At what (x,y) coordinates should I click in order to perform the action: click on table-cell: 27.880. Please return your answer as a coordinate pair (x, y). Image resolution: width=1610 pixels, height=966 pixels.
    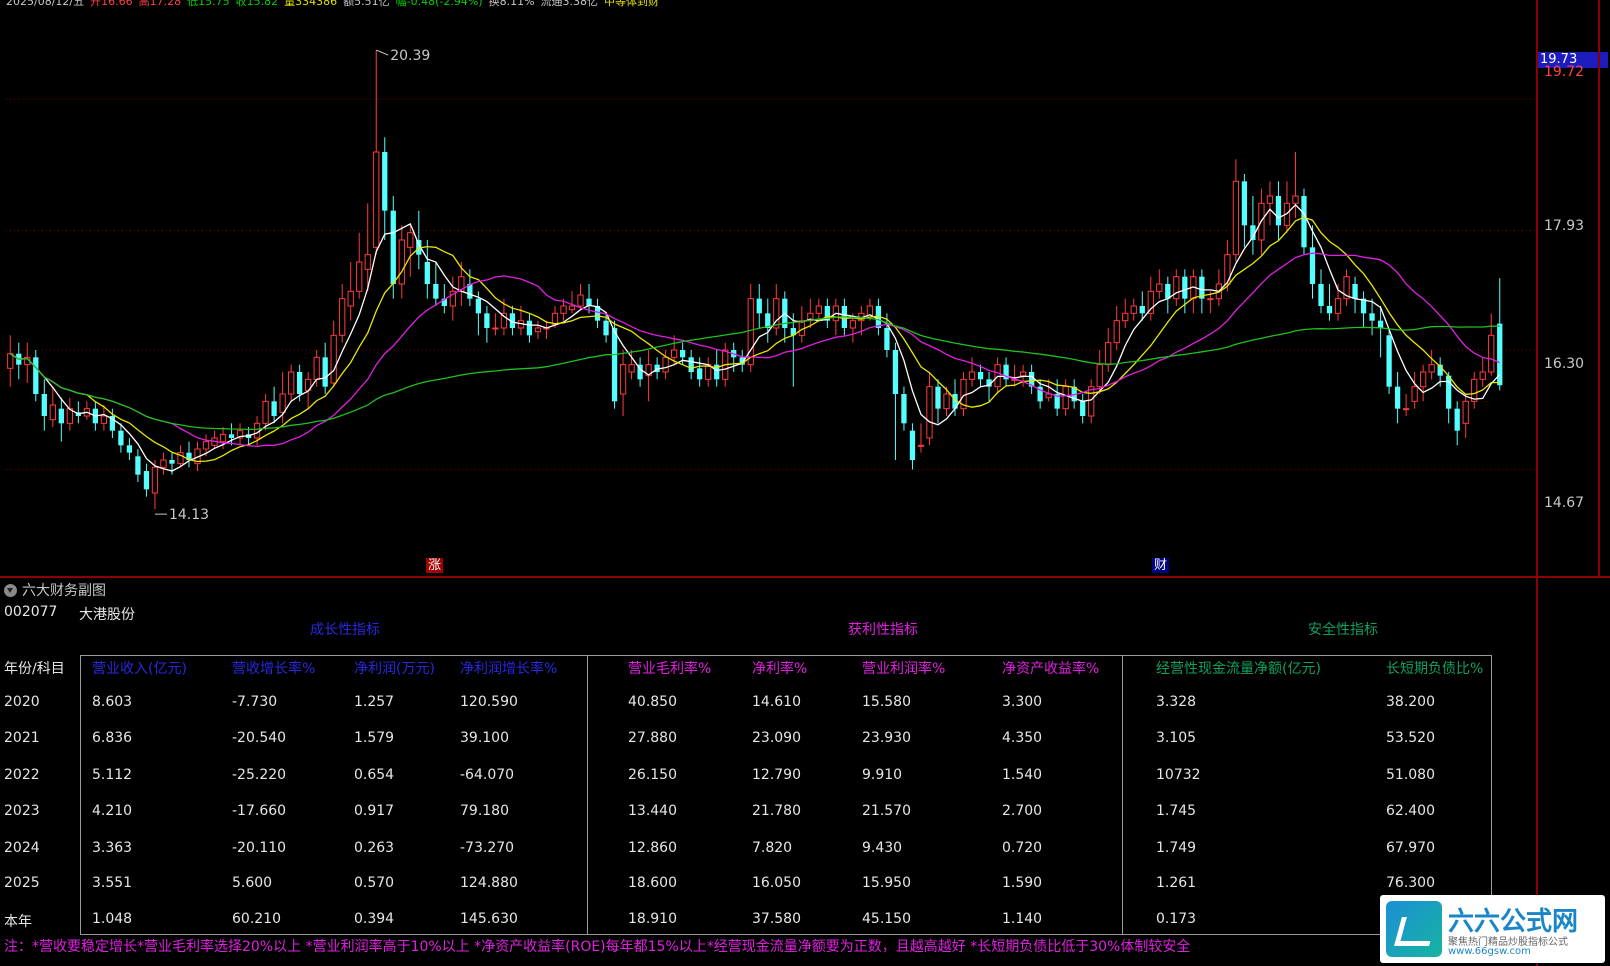
    Looking at the image, I should click on (652, 738).